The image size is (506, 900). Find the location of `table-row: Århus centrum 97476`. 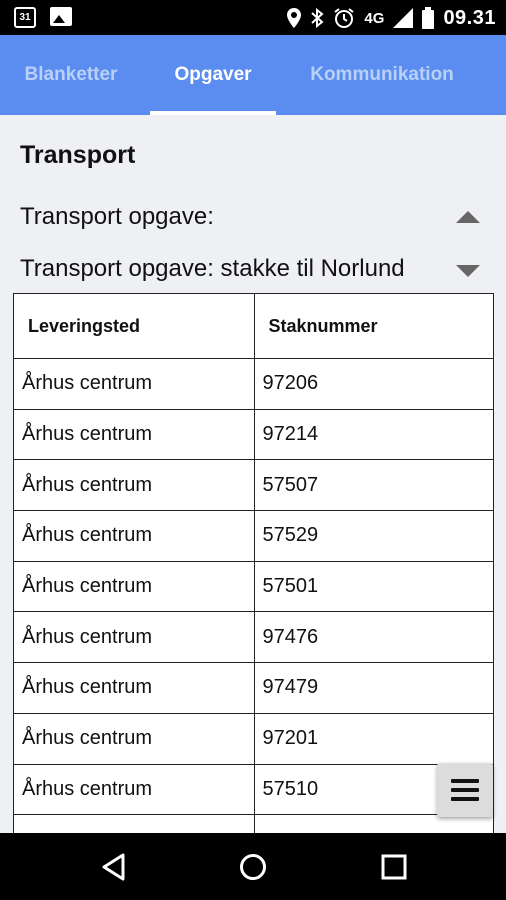

table-row: Århus centrum 97476 is located at coordinates (254, 638).